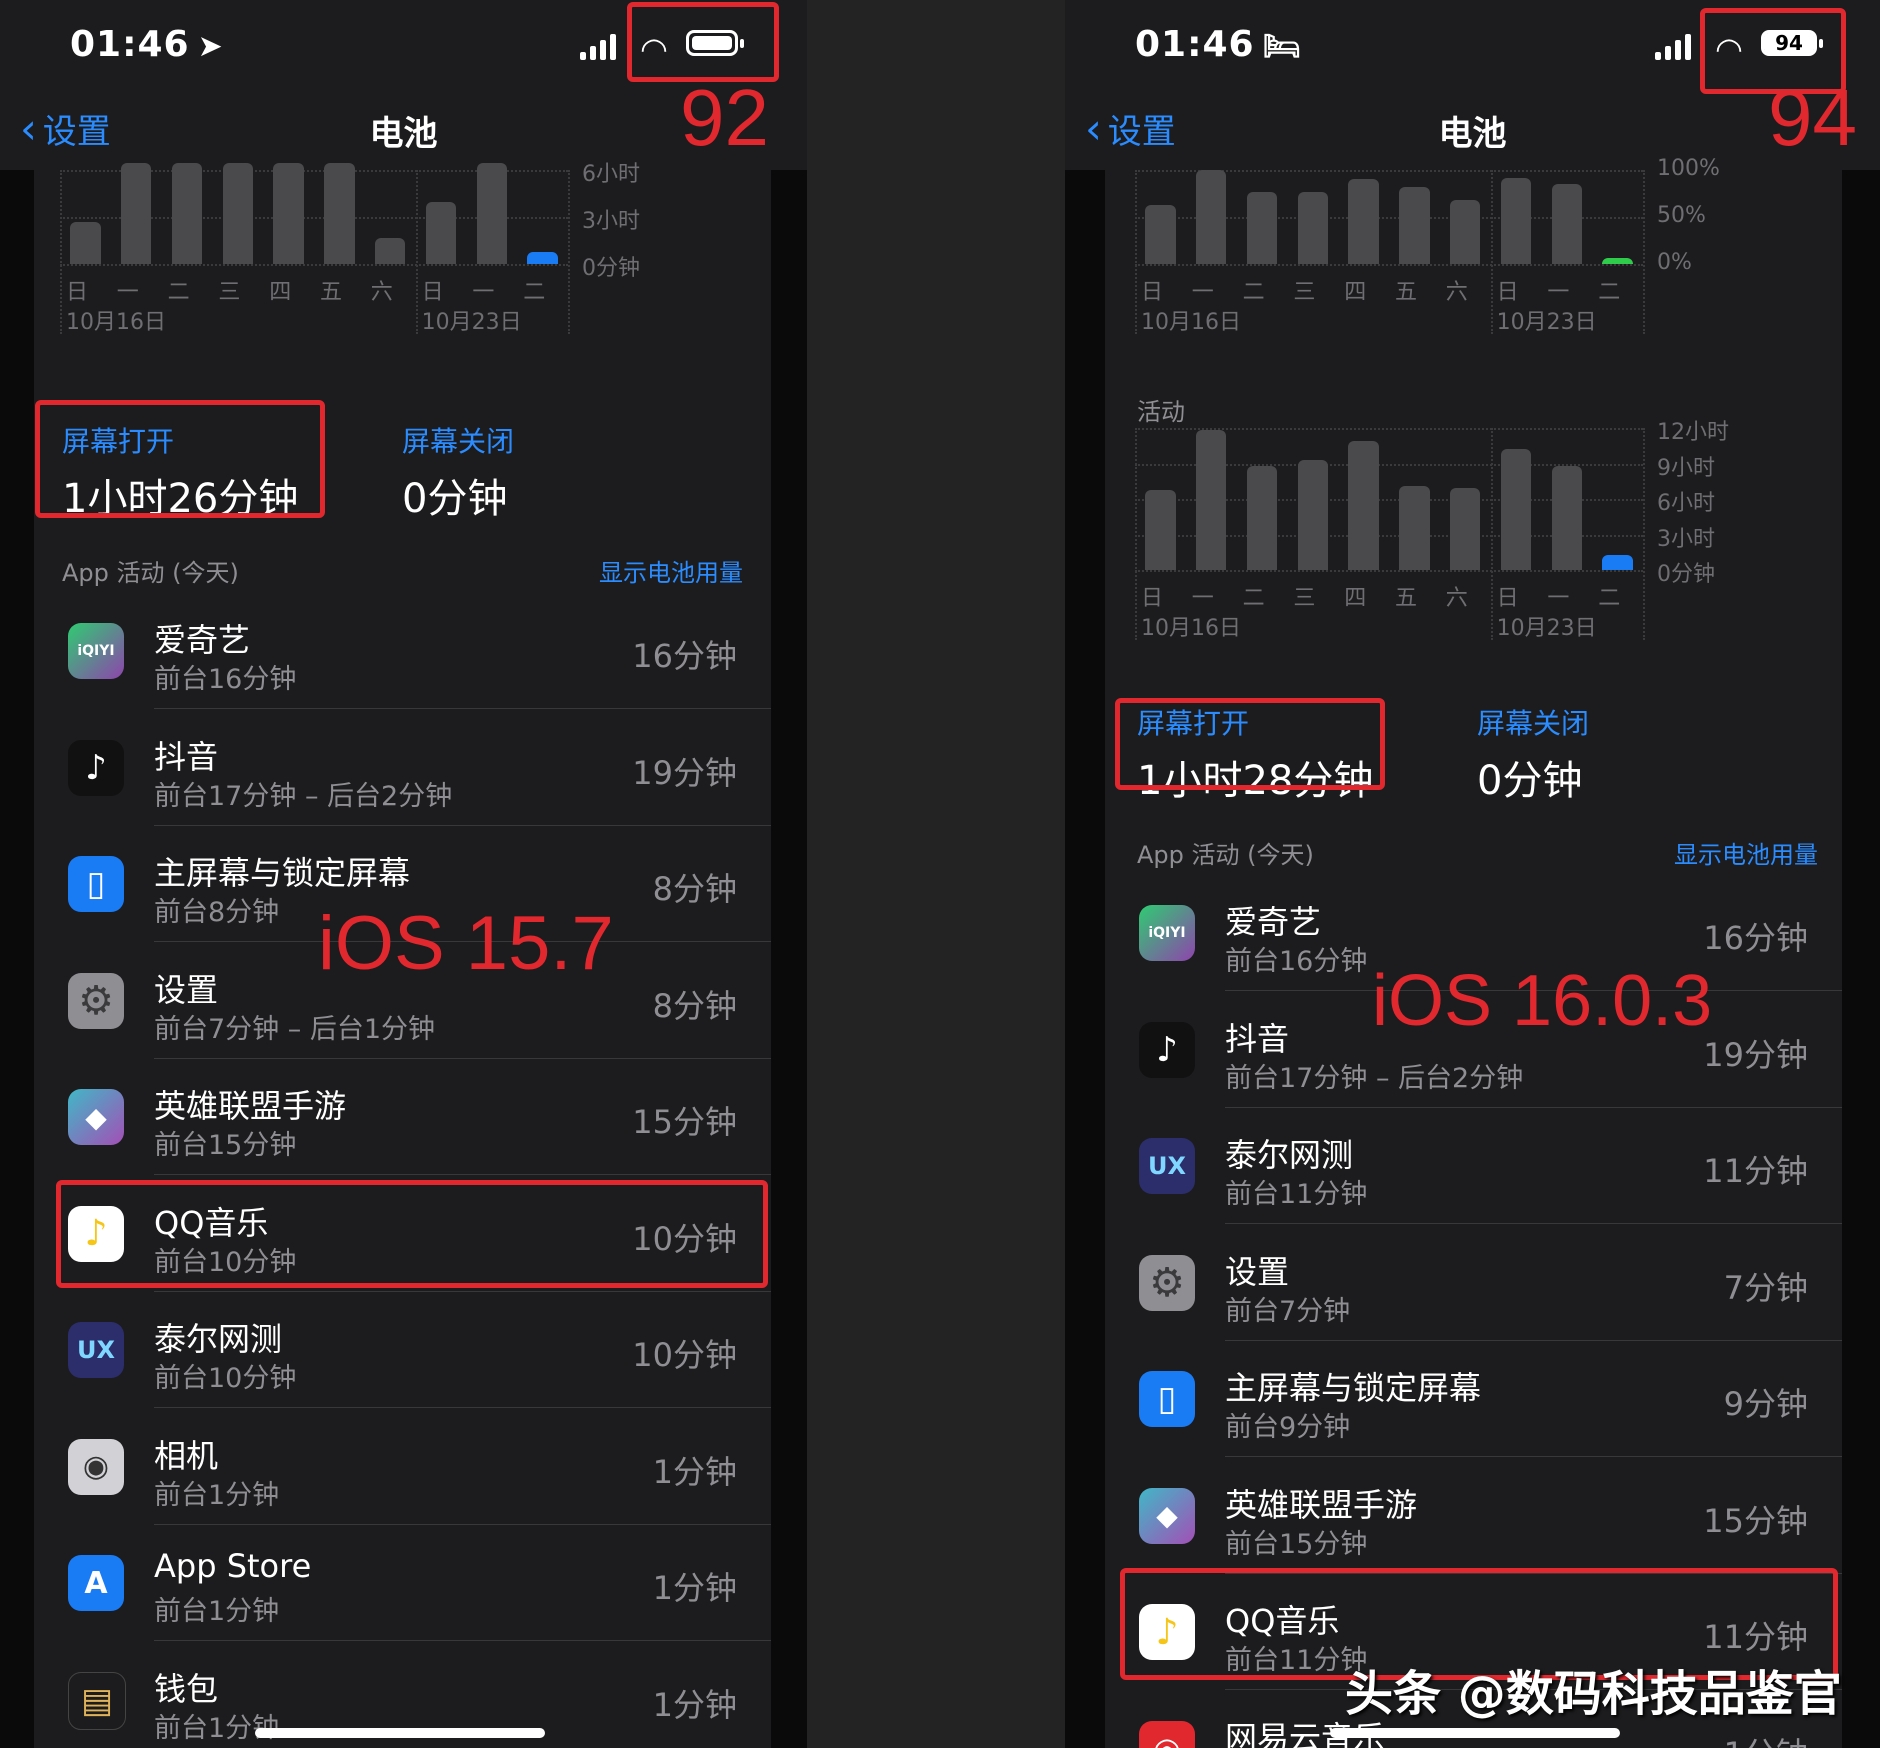  I want to click on app-usage-time: 7分钟, so click(1765, 1287).